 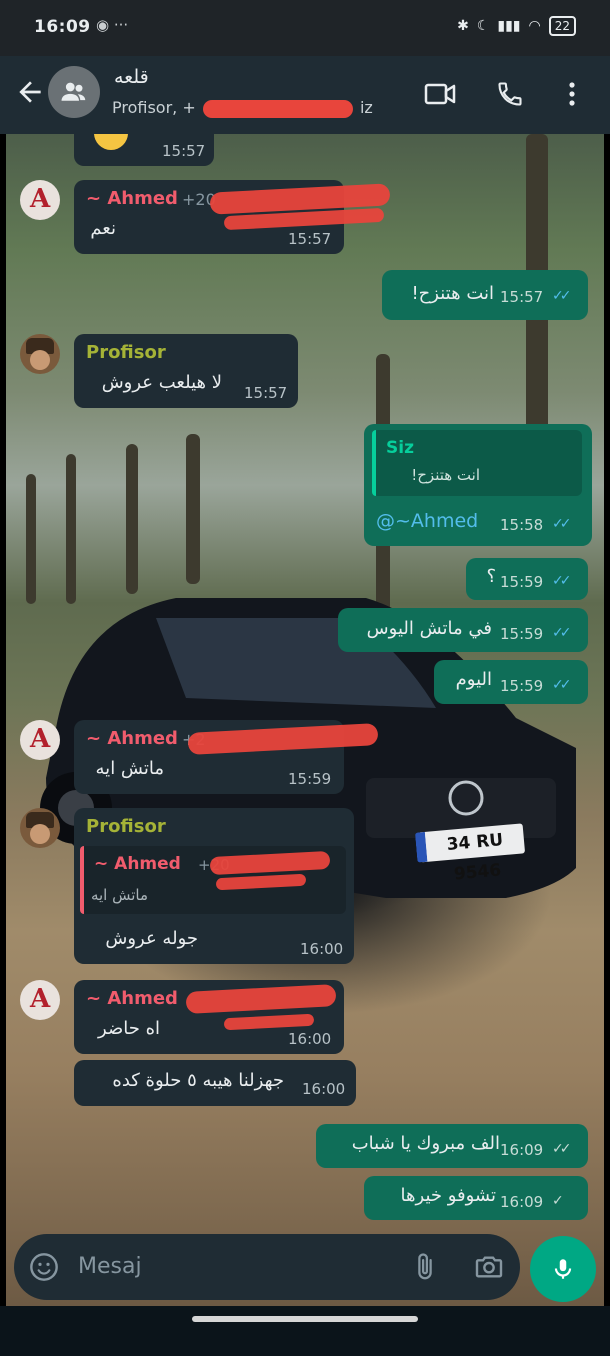 I want to click on back-arrow-icon, so click(x=30, y=92).